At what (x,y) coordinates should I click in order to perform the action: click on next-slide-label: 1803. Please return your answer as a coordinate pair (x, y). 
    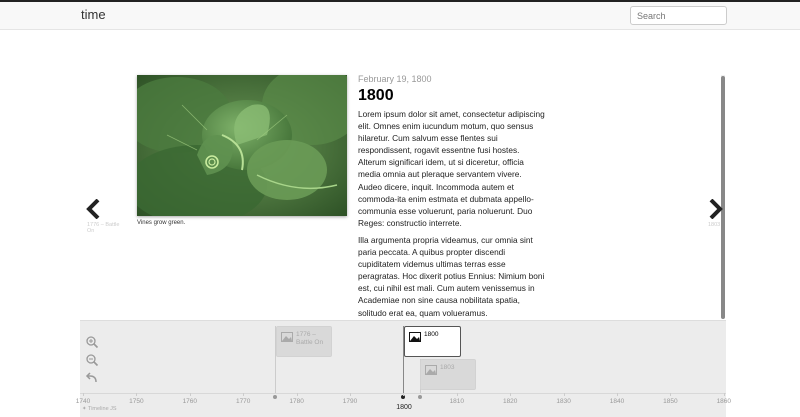
    Looking at the image, I should click on (714, 225).